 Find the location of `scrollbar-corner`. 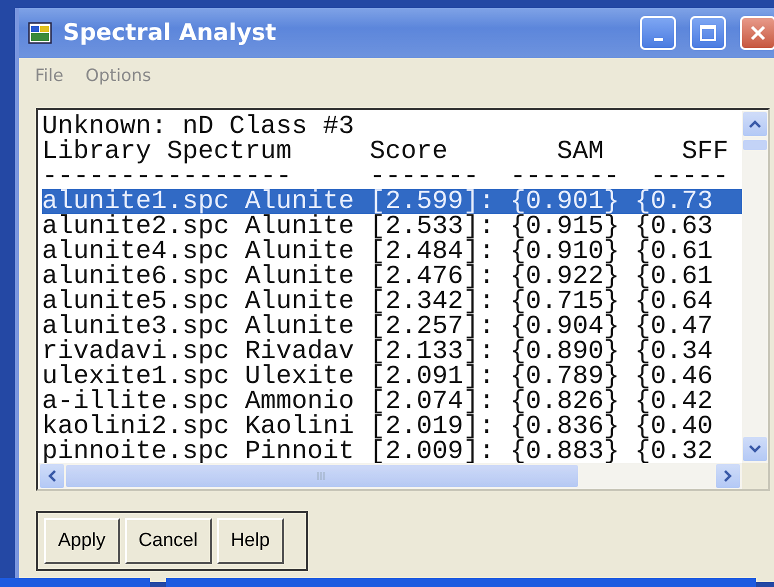

scrollbar-corner is located at coordinates (755, 476).